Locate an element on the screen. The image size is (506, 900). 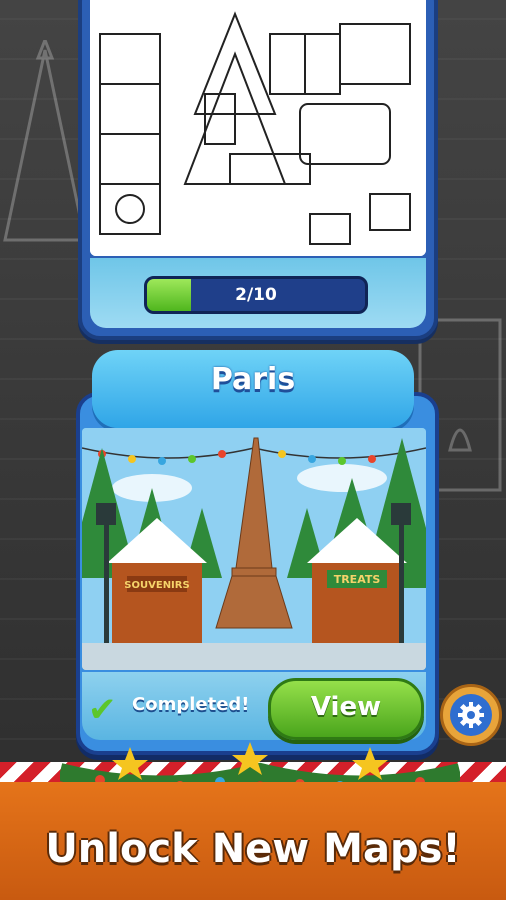
view-button: View is located at coordinates (346, 709).